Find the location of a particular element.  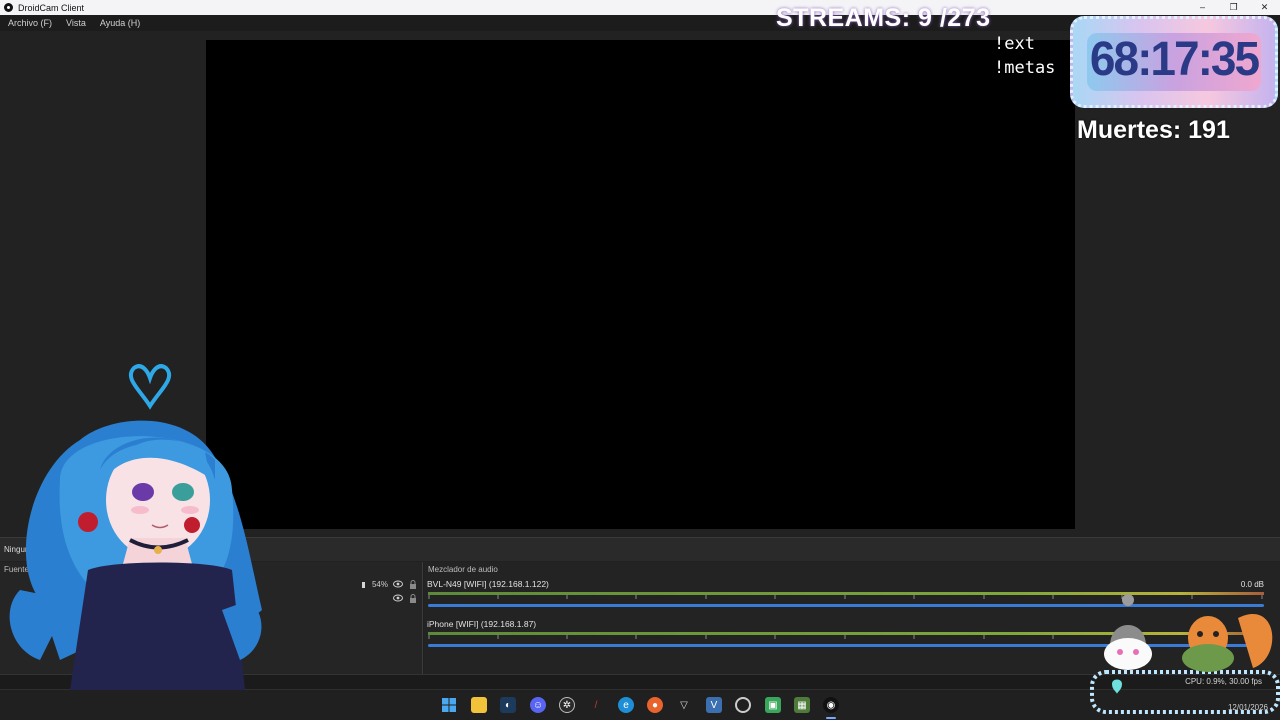

window-controls: – ❐ ✕ is located at coordinates (1233, 7).